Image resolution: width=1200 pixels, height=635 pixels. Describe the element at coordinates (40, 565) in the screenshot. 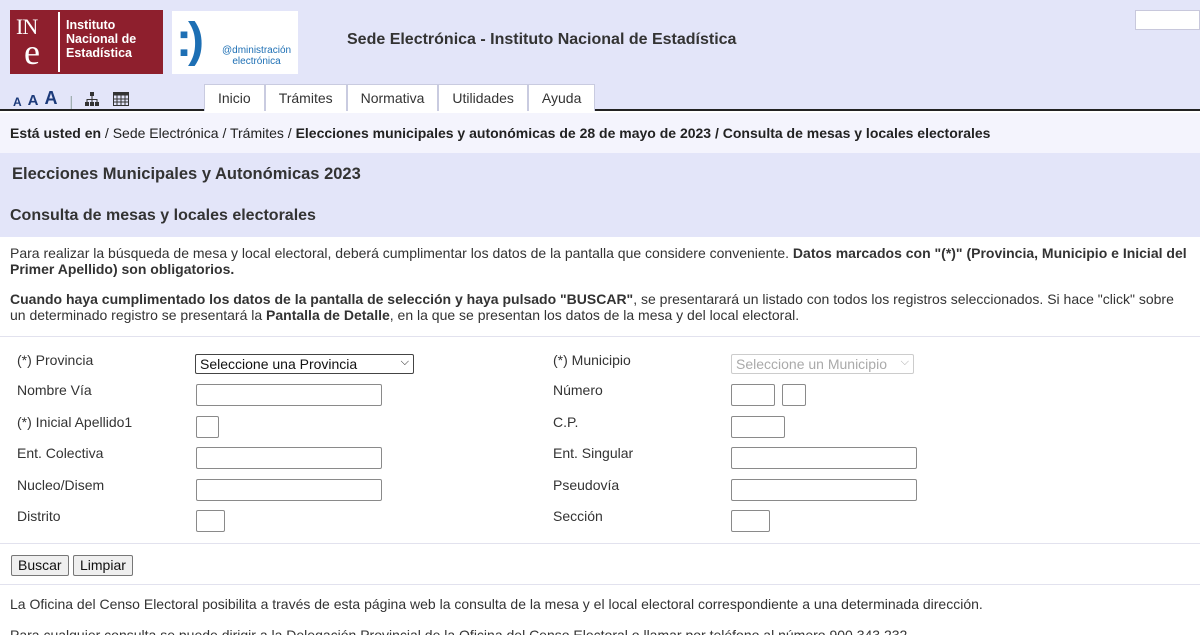

I see `buscar-button: Buscar` at that location.